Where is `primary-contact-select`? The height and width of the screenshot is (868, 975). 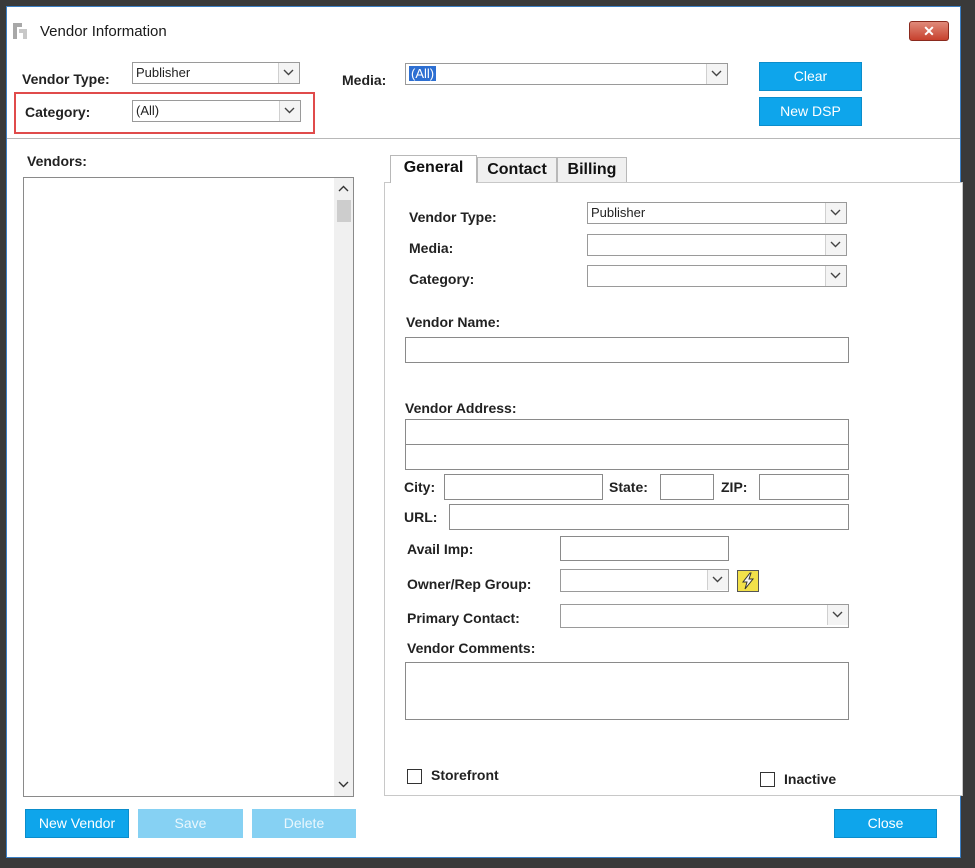
primary-contact-select is located at coordinates (704, 616).